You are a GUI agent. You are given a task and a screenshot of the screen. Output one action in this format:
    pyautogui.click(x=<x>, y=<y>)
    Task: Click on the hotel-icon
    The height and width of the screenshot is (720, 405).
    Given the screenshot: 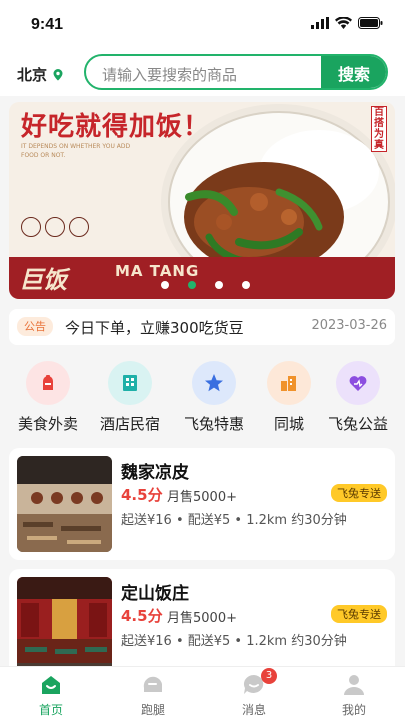 What is the action you would take?
    pyautogui.click(x=130, y=383)
    